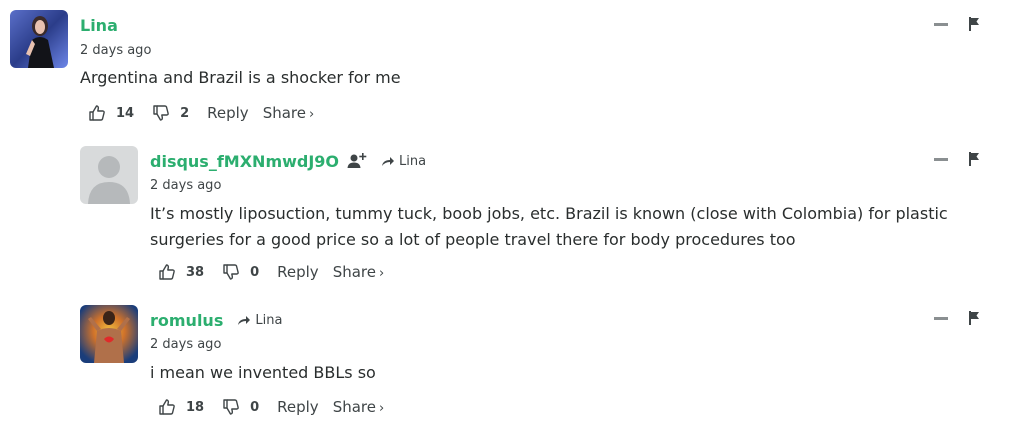 Image resolution: width=1015 pixels, height=425 pixels. I want to click on upvote-button: 18, so click(181, 407).